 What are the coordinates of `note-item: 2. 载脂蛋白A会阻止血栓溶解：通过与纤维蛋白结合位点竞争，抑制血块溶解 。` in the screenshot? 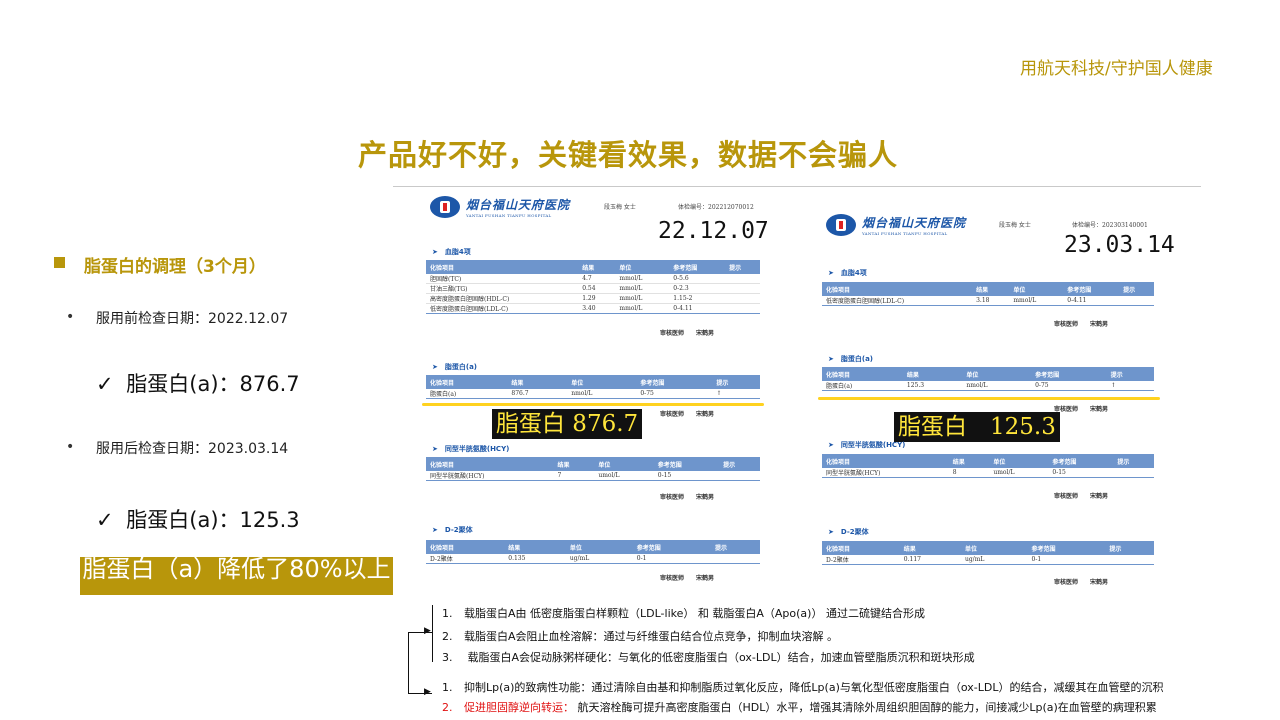 It's located at (640, 636).